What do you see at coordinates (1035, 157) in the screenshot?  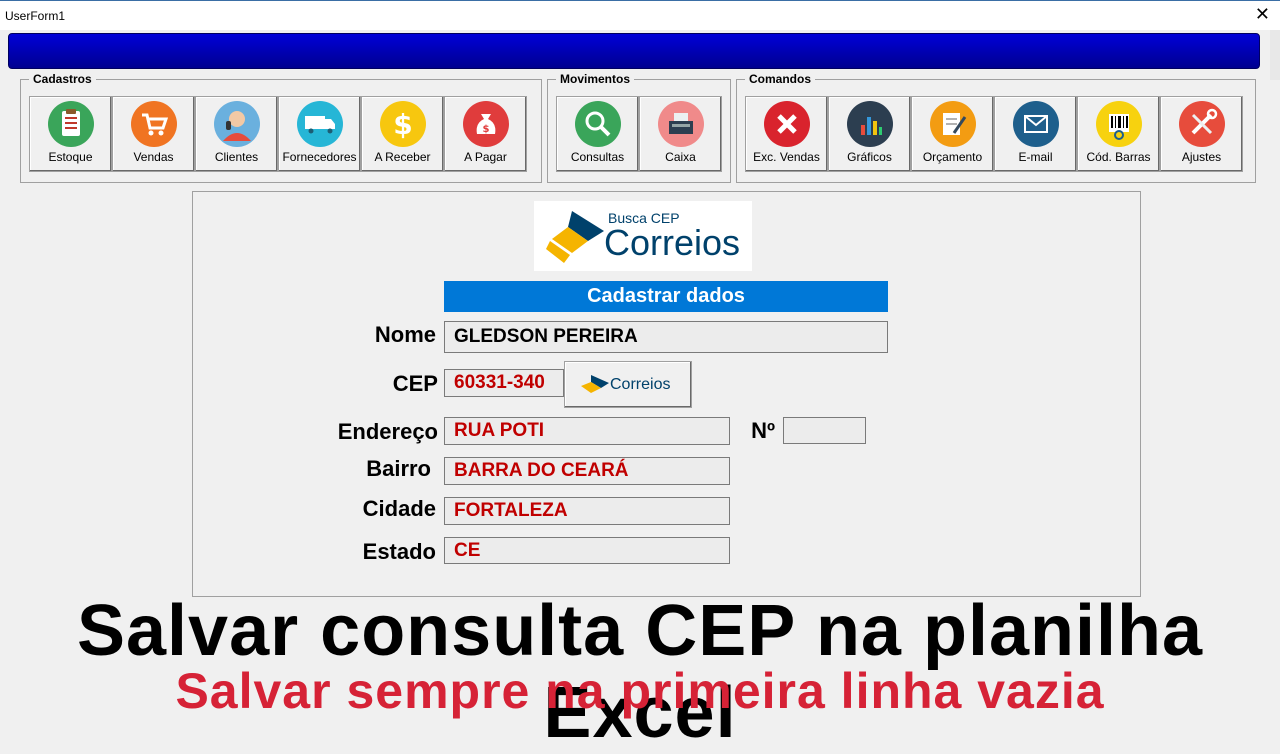 I see `email-label: E-mail` at bounding box center [1035, 157].